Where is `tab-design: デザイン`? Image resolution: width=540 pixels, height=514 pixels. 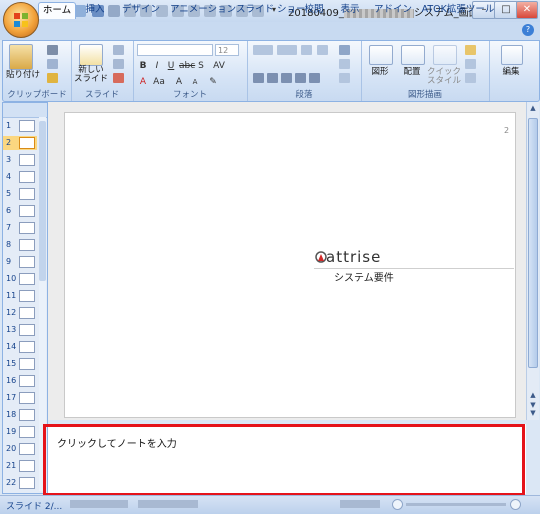 tab-design: デザイン is located at coordinates (141, 10).